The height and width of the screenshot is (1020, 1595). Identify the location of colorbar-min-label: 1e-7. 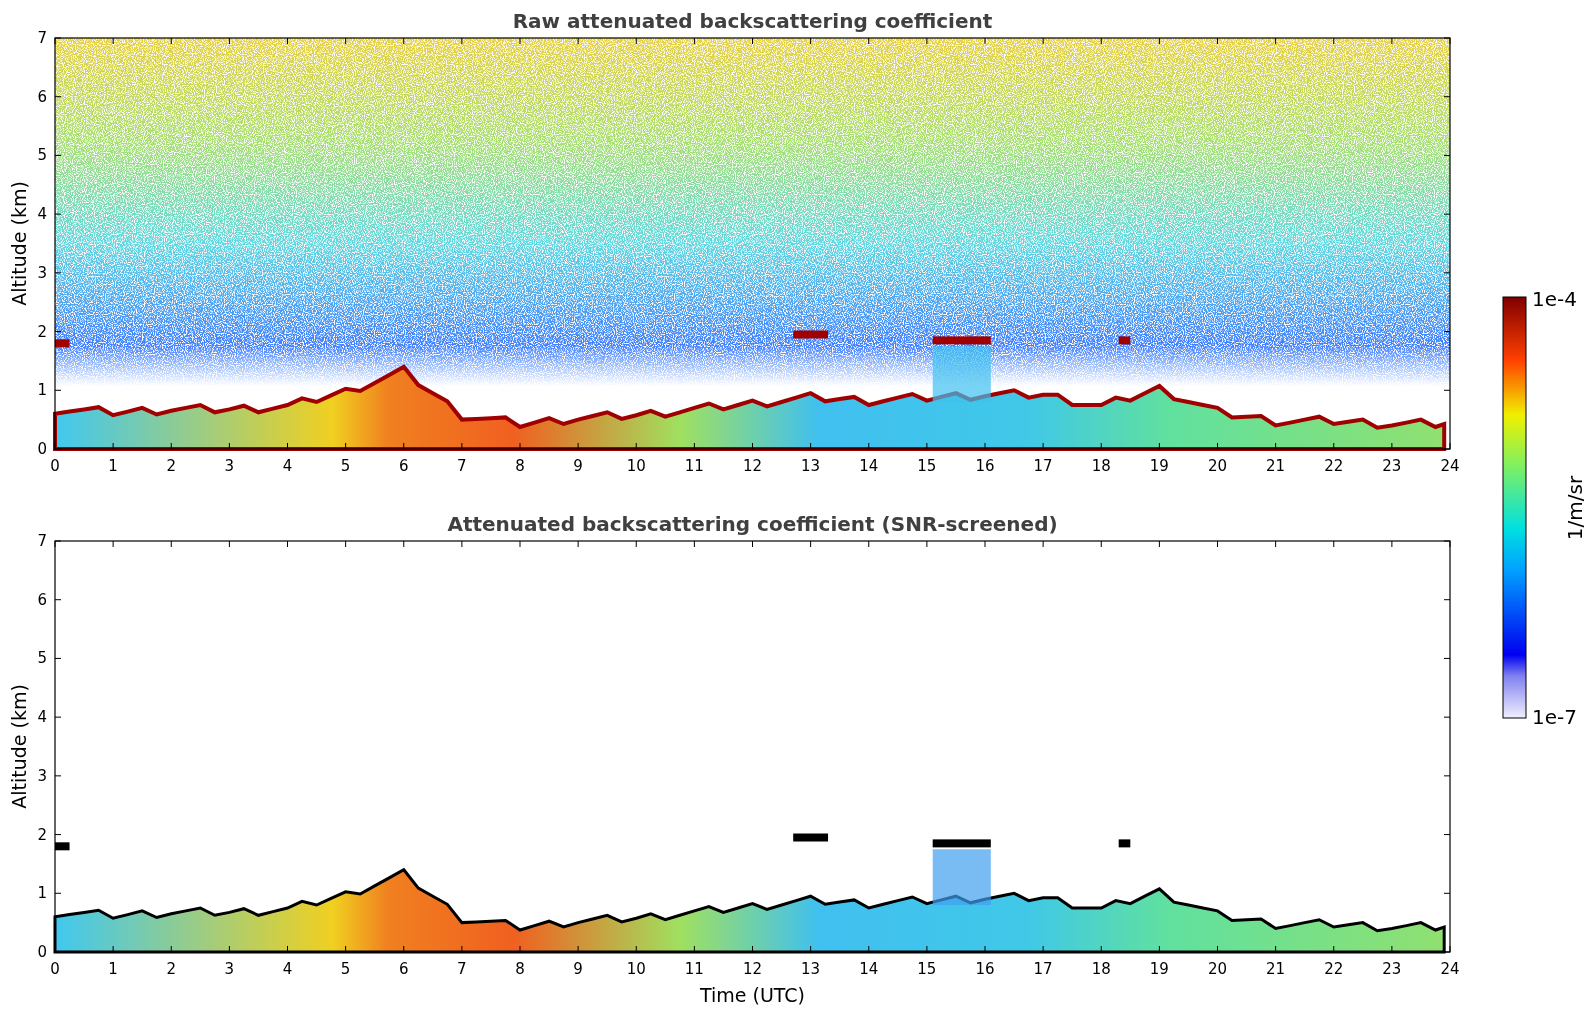
(1554, 717).